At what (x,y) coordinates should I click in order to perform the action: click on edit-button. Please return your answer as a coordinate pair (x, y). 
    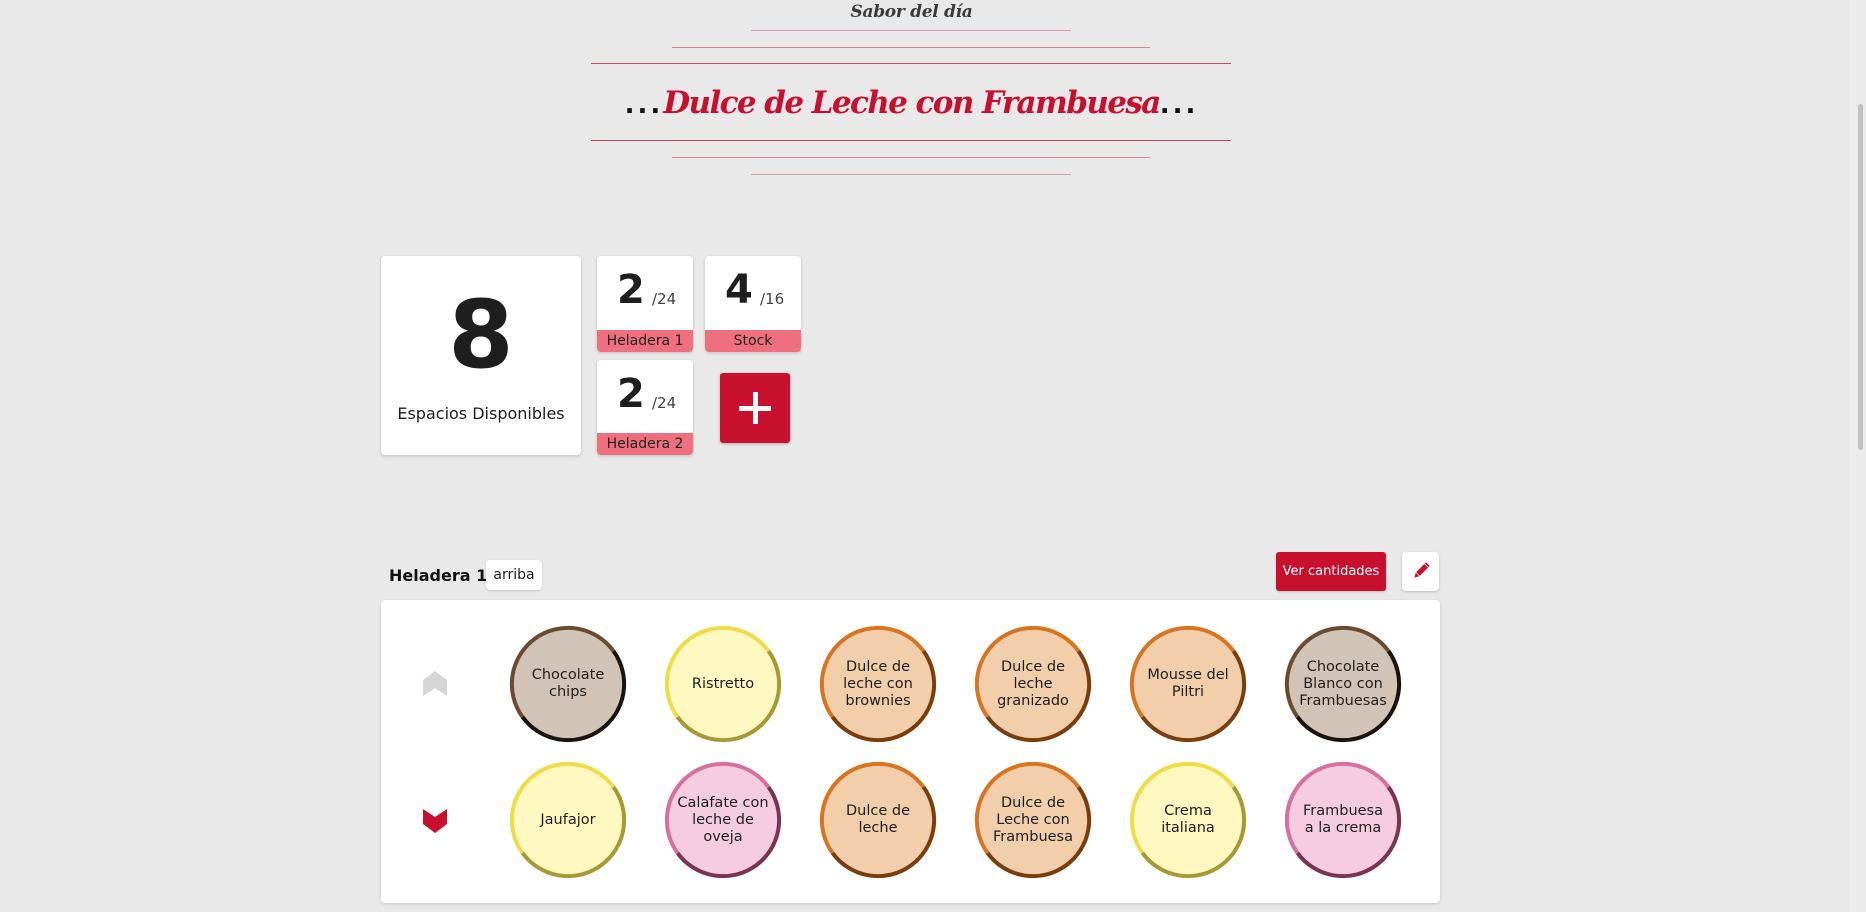
    Looking at the image, I should click on (1420, 571).